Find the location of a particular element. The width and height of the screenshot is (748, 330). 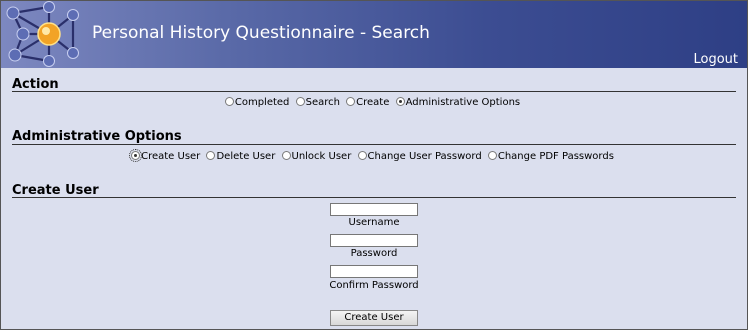

radio-create: Create is located at coordinates (367, 102).